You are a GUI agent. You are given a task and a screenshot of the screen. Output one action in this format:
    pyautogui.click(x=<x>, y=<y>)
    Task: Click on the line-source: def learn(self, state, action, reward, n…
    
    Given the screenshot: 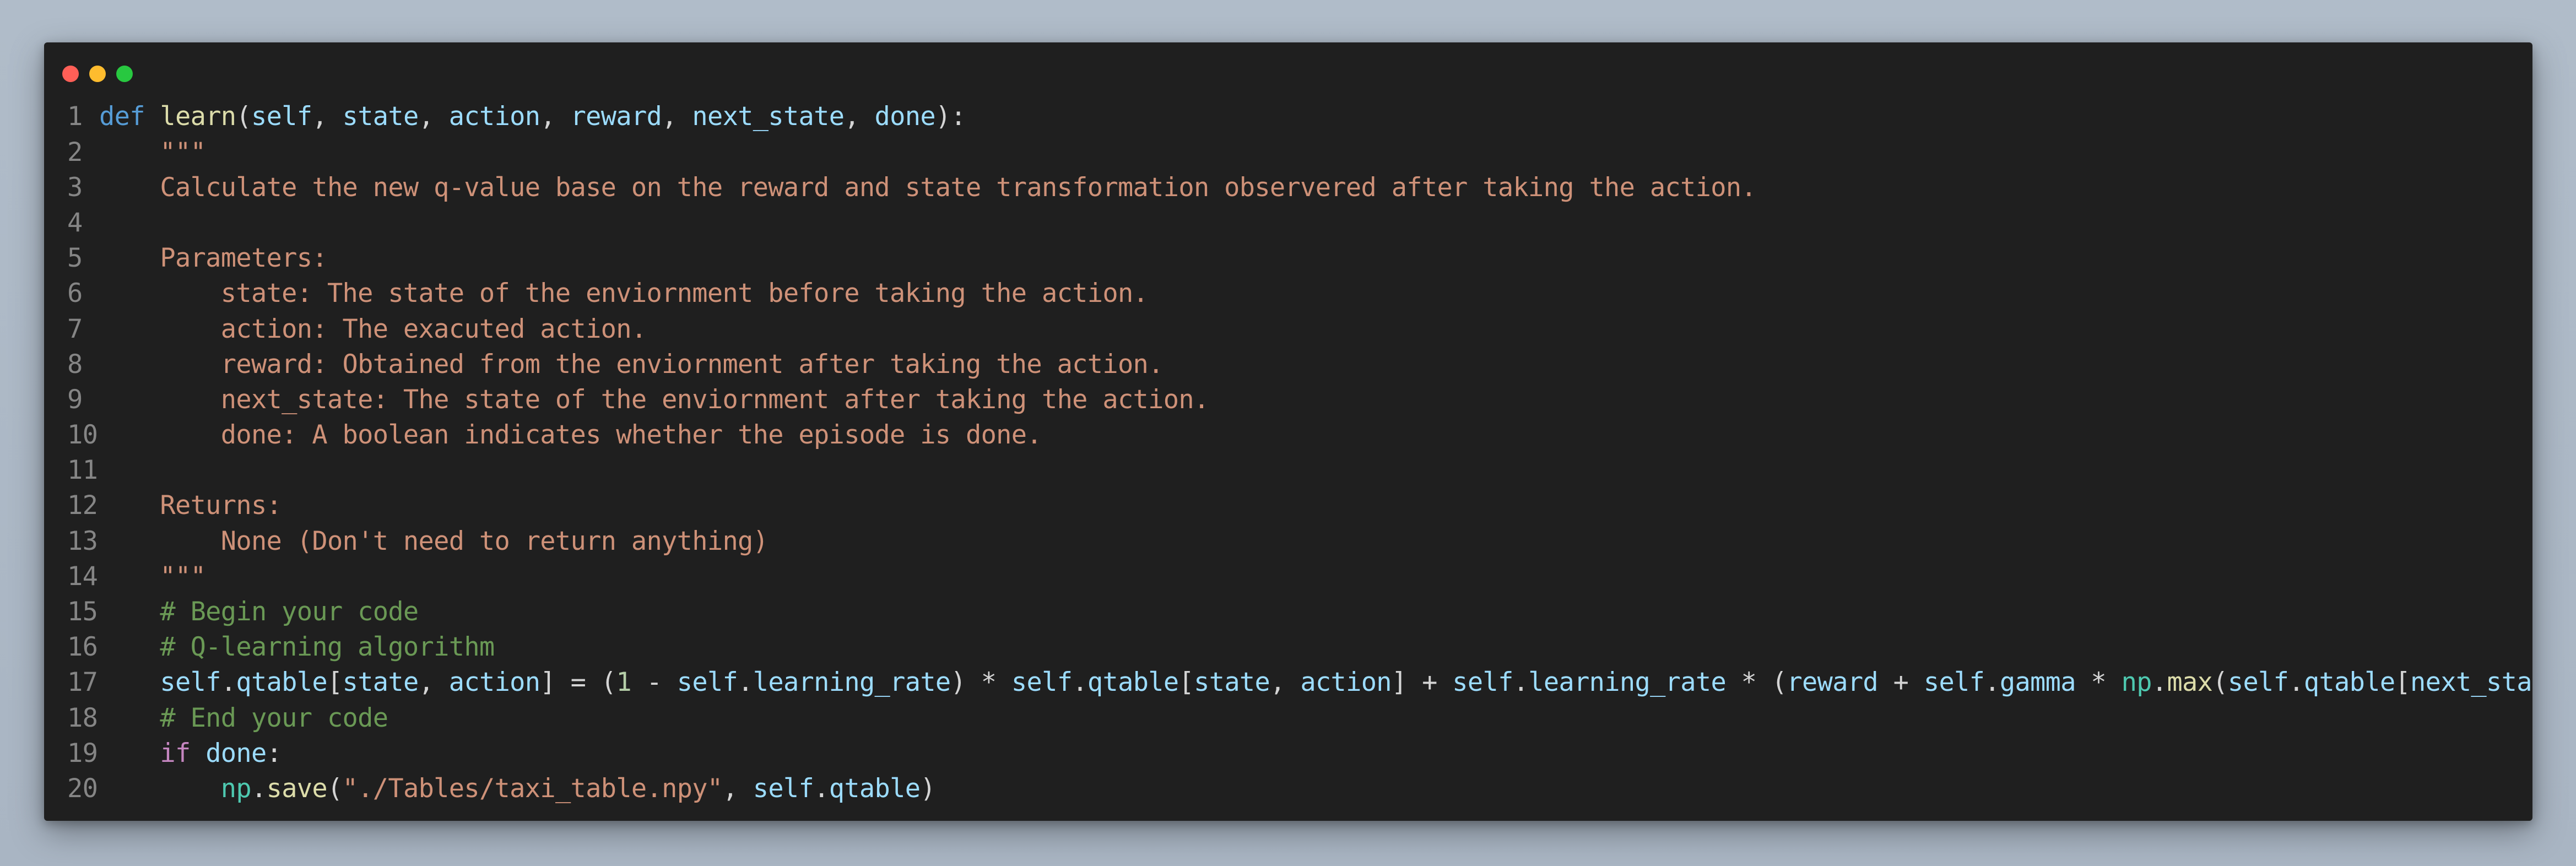 What is the action you would take?
    pyautogui.click(x=532, y=116)
    